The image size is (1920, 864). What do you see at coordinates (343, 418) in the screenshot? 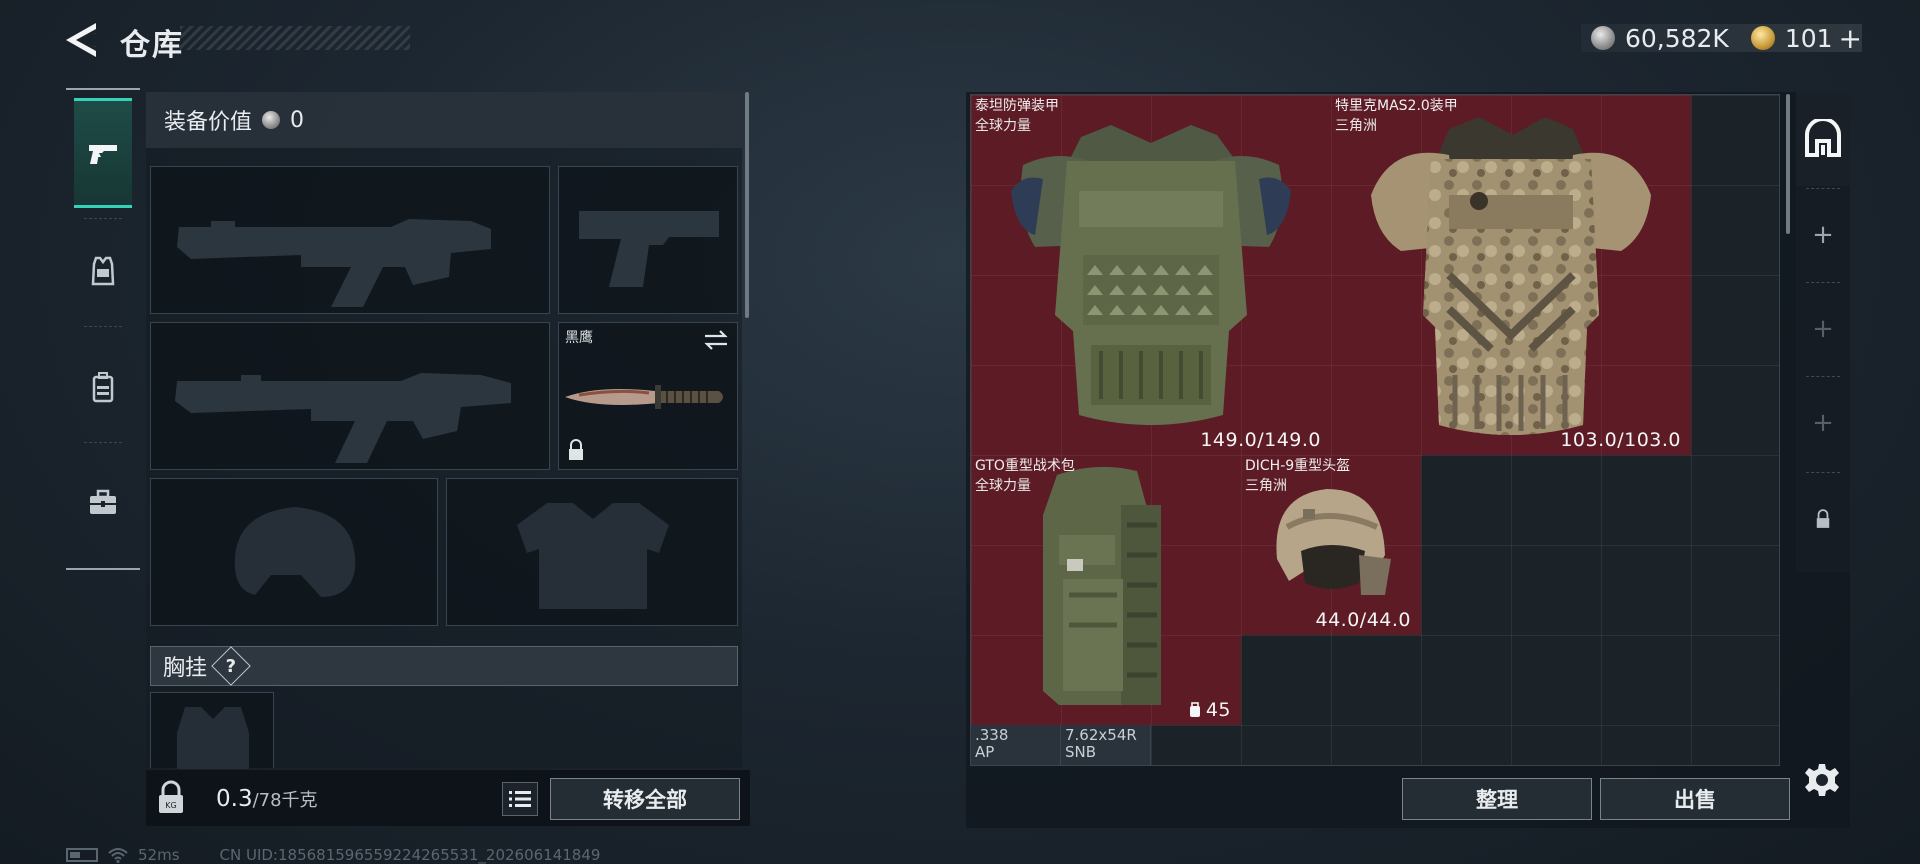
I see `rifle-silhouette-icon` at bounding box center [343, 418].